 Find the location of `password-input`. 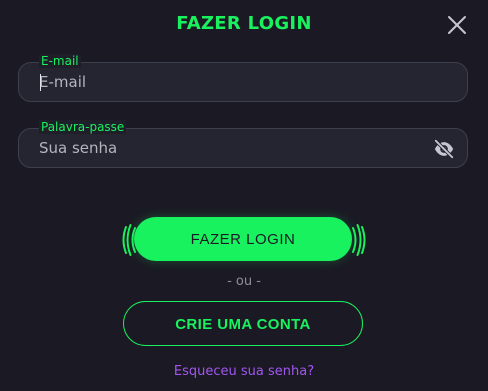

password-input is located at coordinates (229, 148).